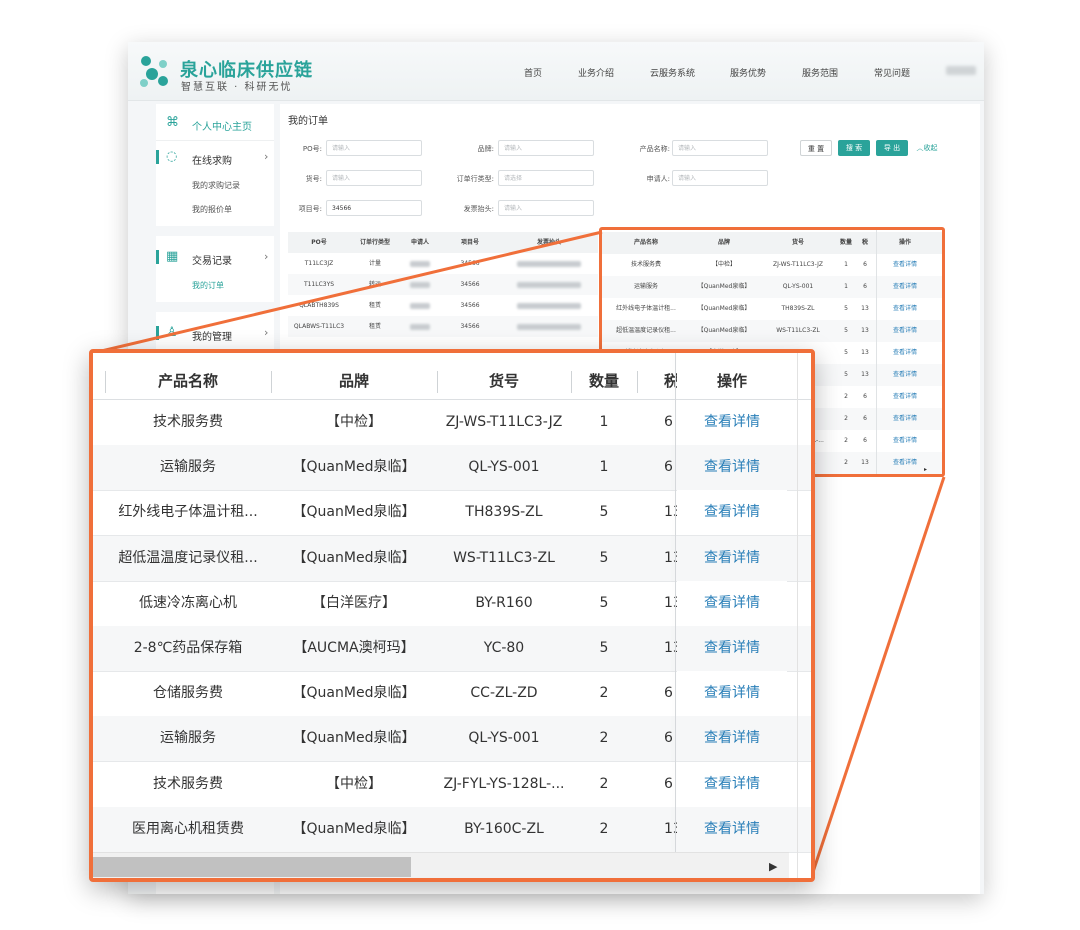  I want to click on column-header-tax: 税, so click(672, 381).